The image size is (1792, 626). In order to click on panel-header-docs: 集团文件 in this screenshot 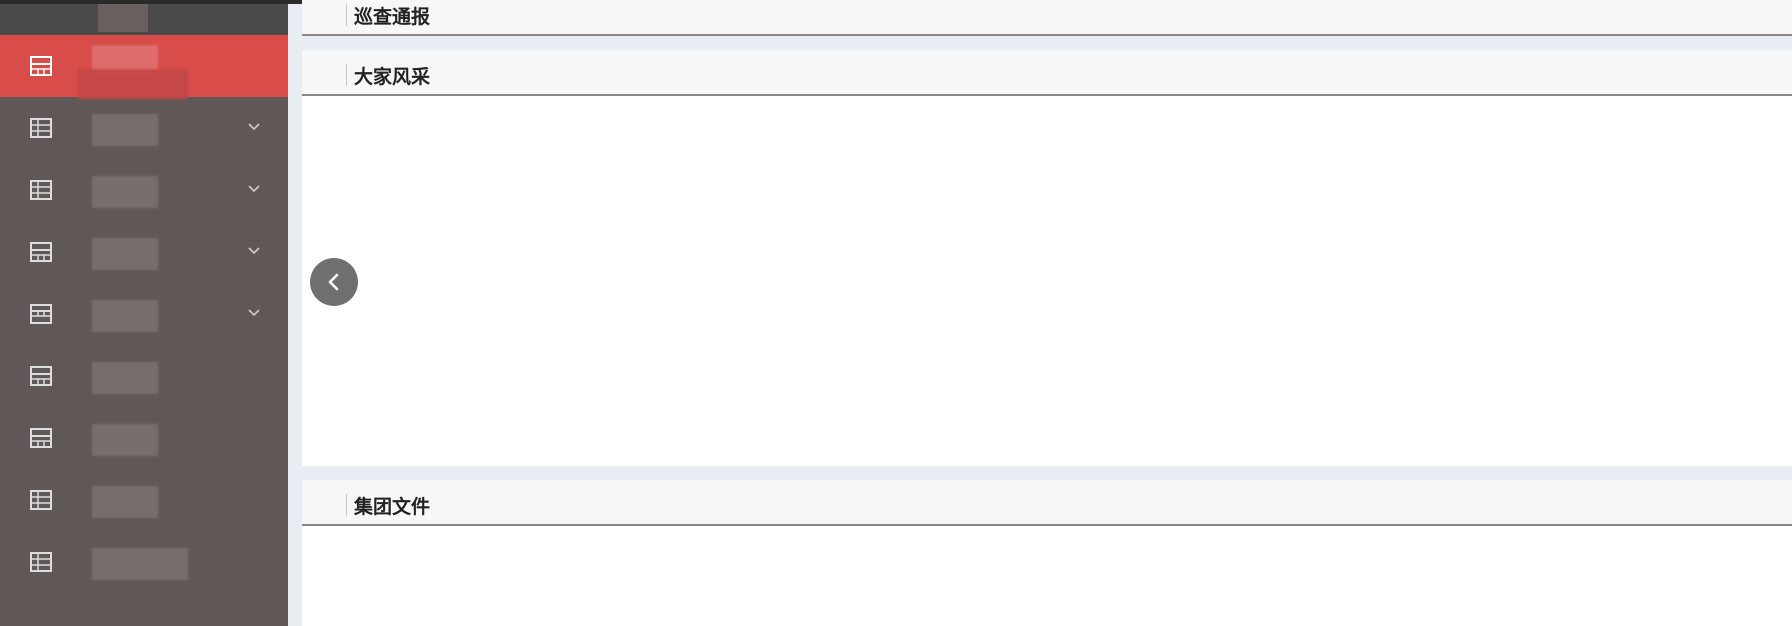, I will do `click(1047, 503)`.